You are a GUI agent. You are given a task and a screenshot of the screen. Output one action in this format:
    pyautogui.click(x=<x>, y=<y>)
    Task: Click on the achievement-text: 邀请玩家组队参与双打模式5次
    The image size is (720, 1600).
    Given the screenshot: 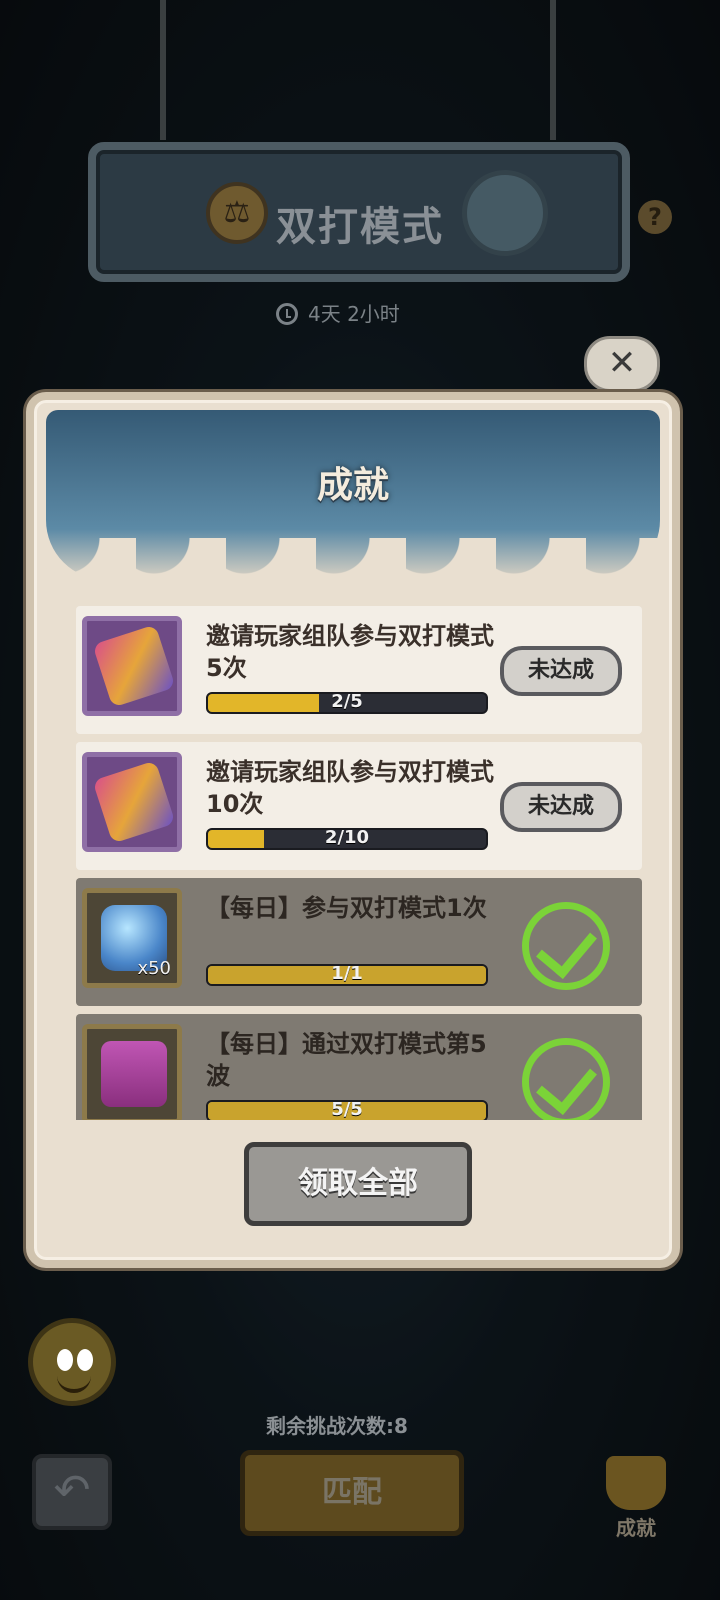 What is the action you would take?
    pyautogui.click(x=350, y=652)
    